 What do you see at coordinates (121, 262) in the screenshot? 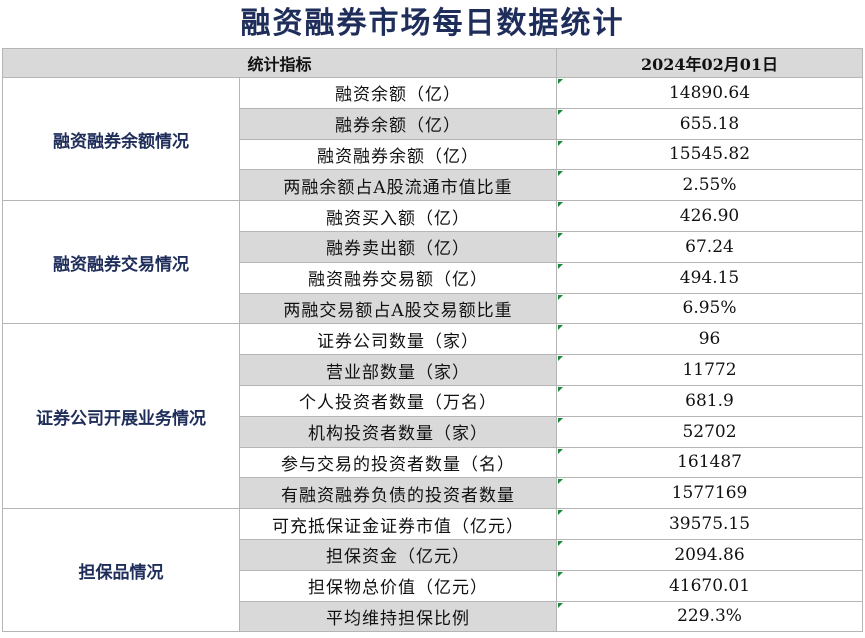
I see `category-cell: 融资融券交易情况` at bounding box center [121, 262].